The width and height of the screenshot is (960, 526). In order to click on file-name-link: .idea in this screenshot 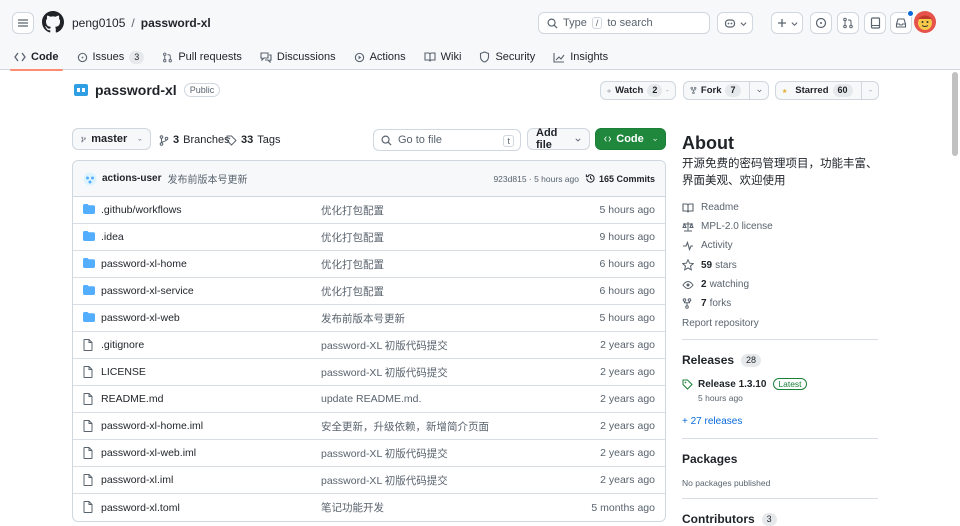, I will do `click(112, 237)`.